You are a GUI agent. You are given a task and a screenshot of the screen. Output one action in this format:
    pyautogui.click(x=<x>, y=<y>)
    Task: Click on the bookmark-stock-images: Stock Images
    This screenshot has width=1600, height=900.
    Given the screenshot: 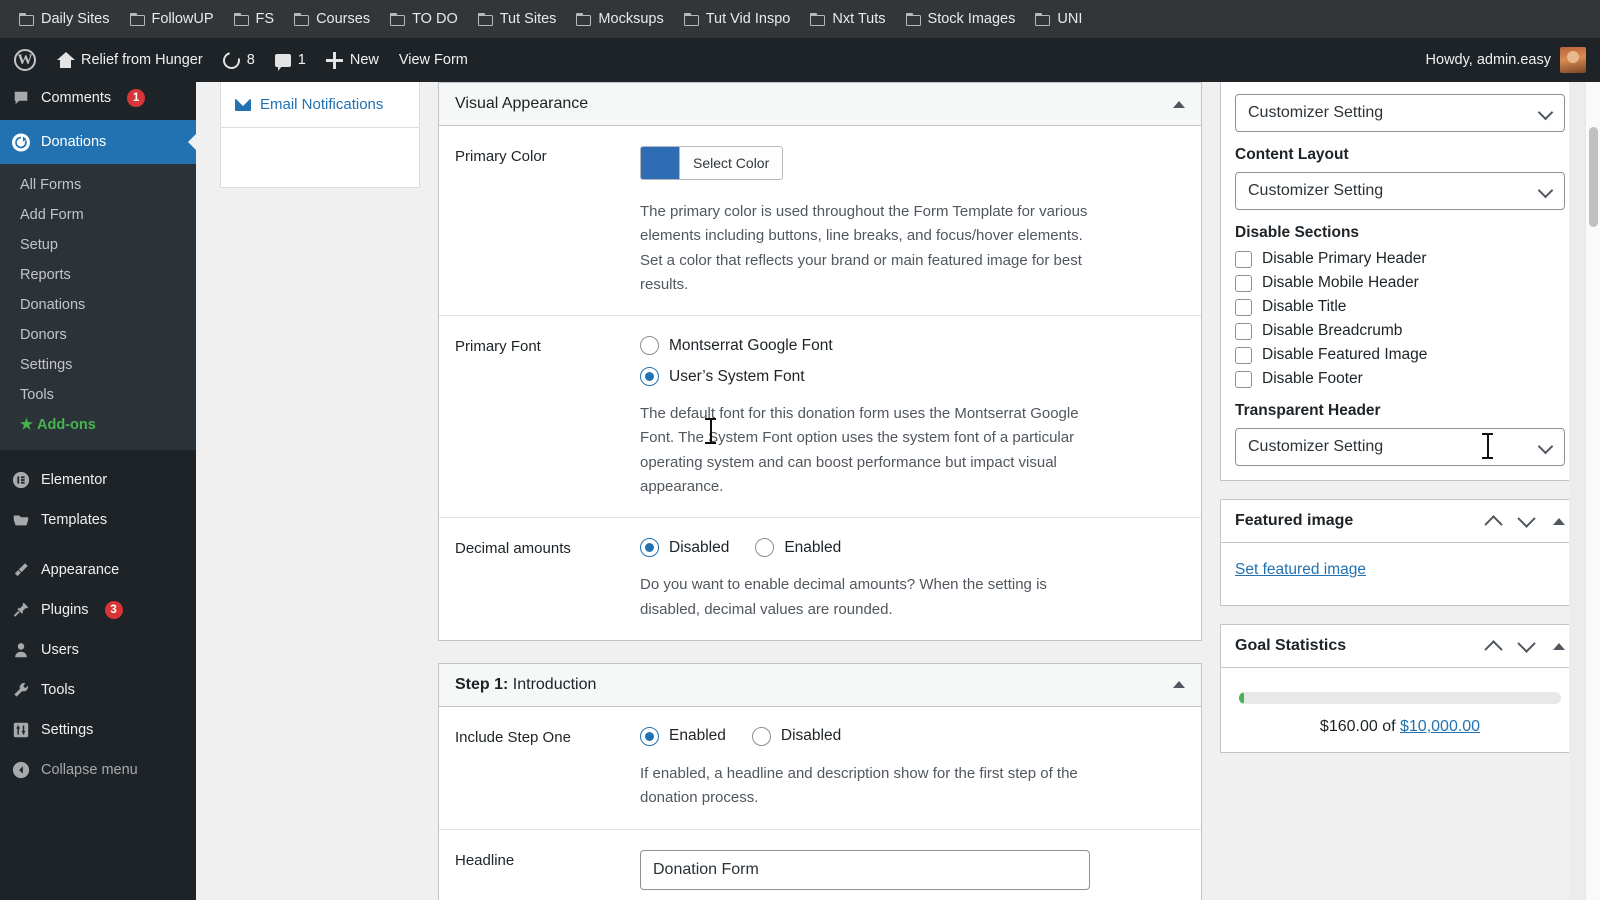 What is the action you would take?
    pyautogui.click(x=961, y=19)
    